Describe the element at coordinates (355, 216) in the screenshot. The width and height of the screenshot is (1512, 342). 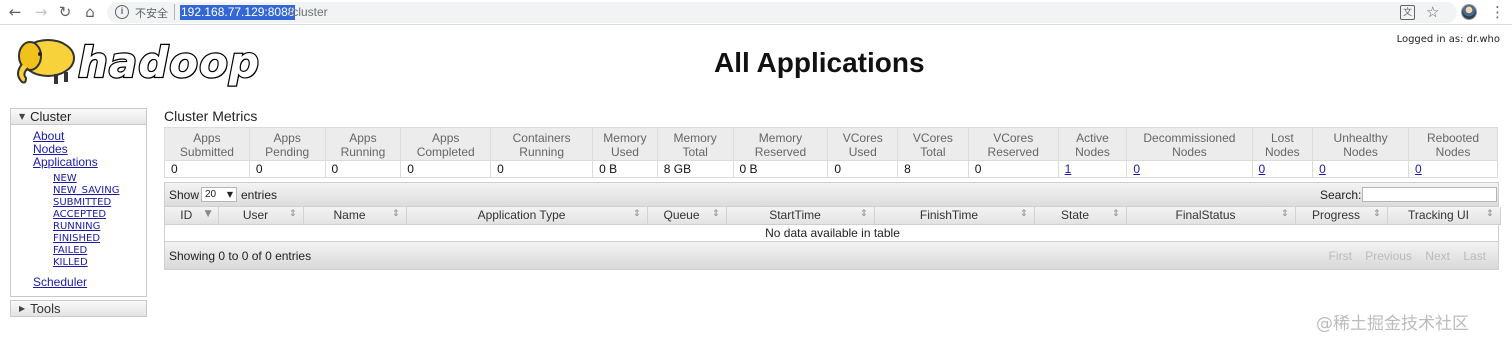
I see `column-header-name: Name ⇕` at that location.